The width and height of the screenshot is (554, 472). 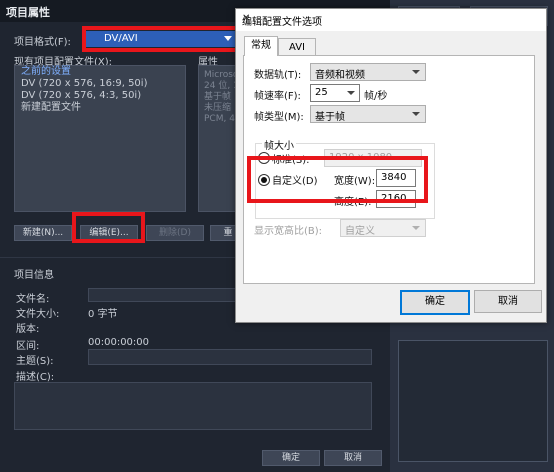 I want to click on filename-field, so click(x=164, y=295).